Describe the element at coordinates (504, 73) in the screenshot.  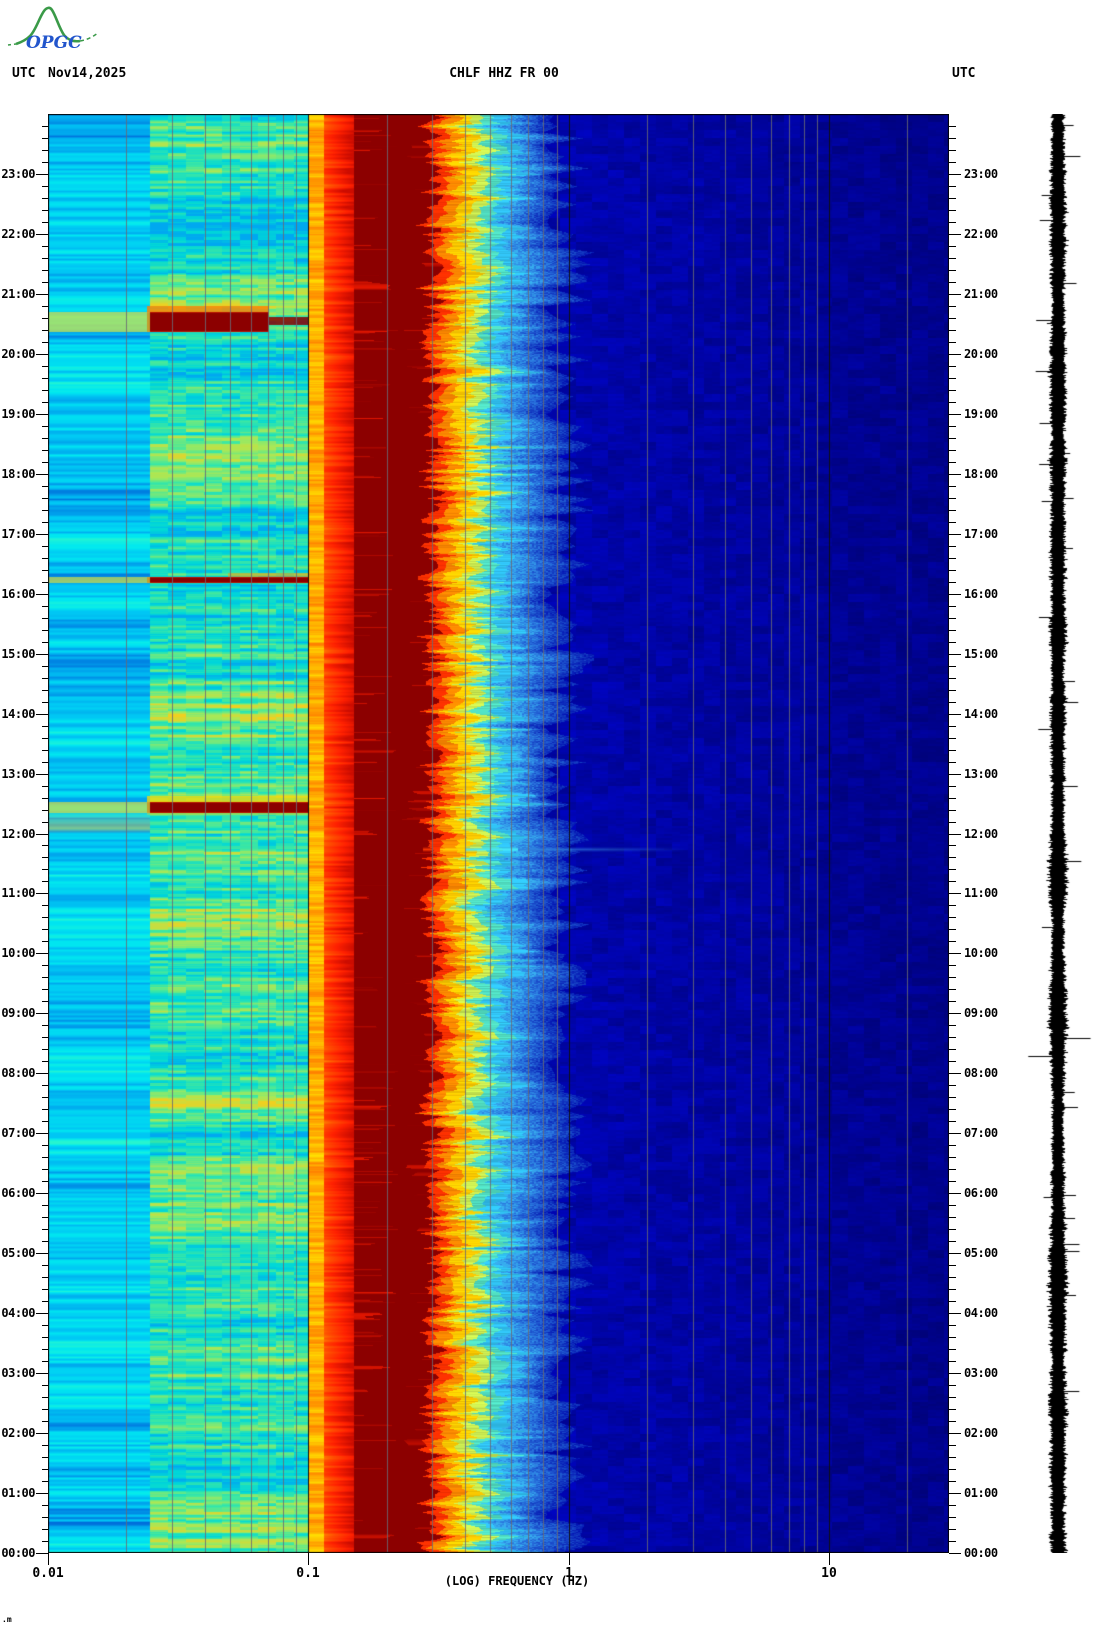
I see `page-title: CHLF HHZ FR 00` at that location.